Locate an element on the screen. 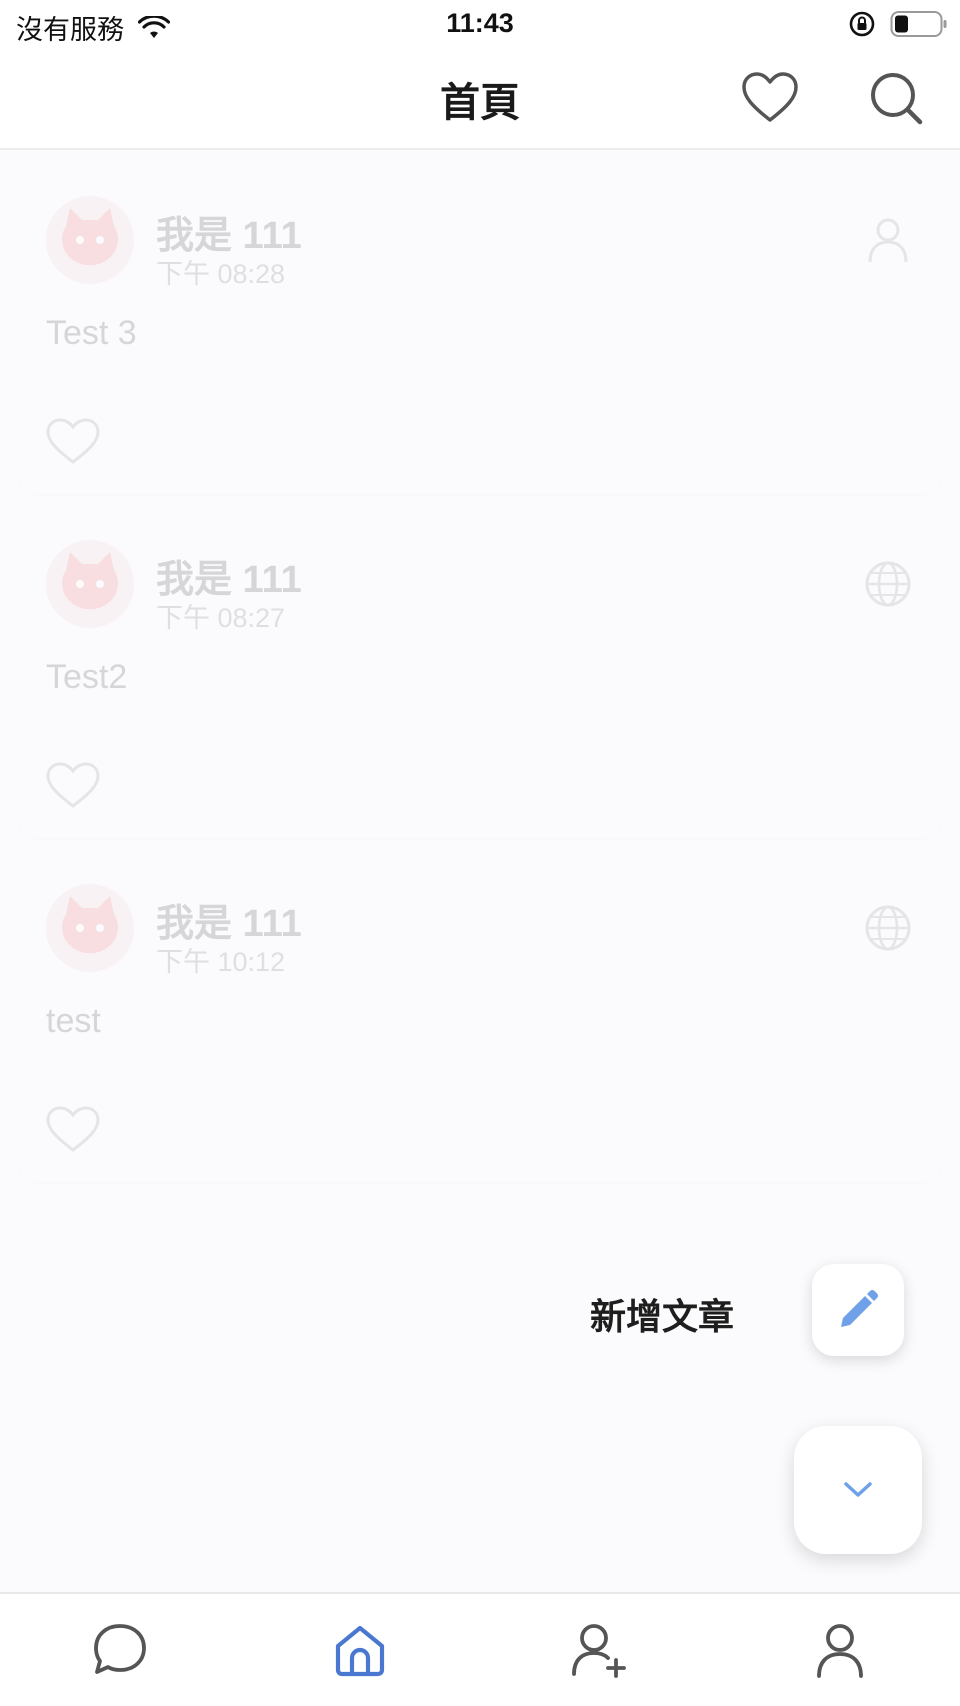 This screenshot has width=960, height=1706. status-time: 11:43 is located at coordinates (480, 23).